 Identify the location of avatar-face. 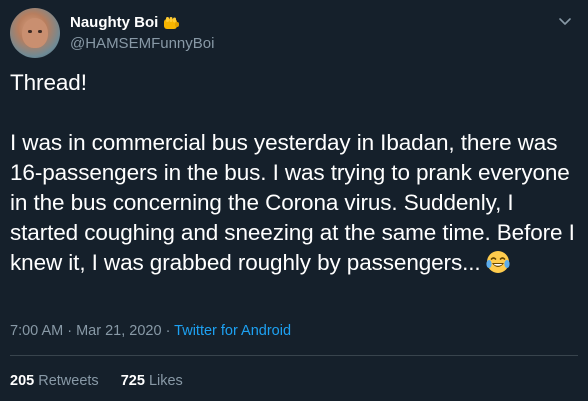
(35, 33).